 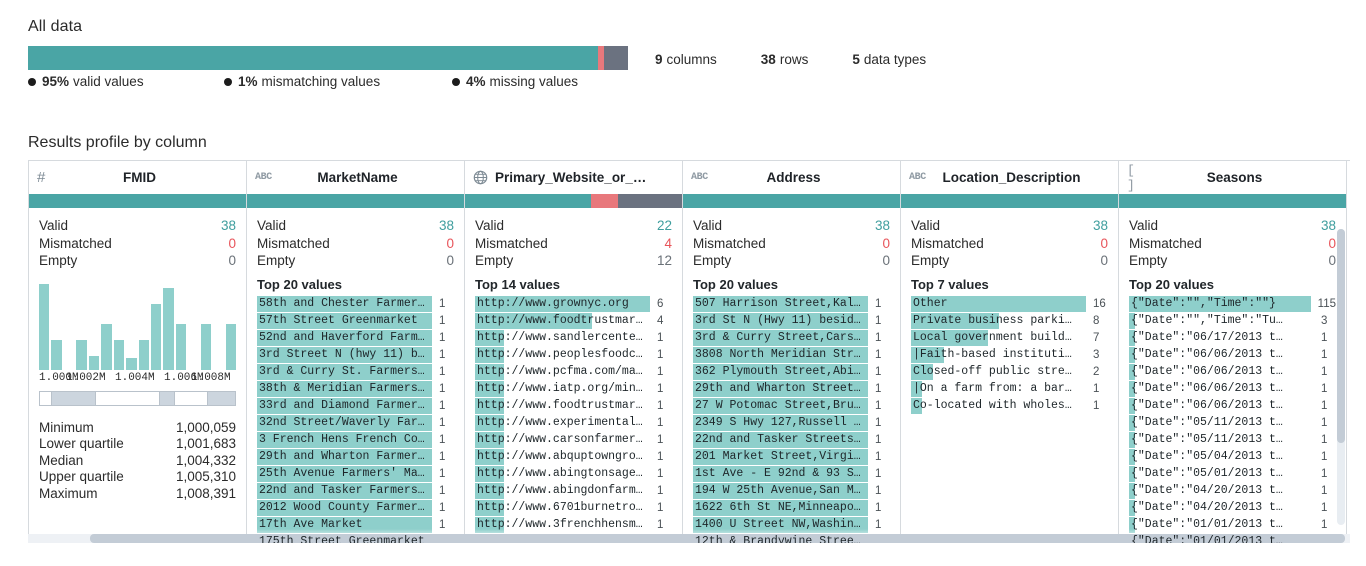 What do you see at coordinates (1341, 336) in the screenshot?
I see `column-vertical-scrollbar-thumb` at bounding box center [1341, 336].